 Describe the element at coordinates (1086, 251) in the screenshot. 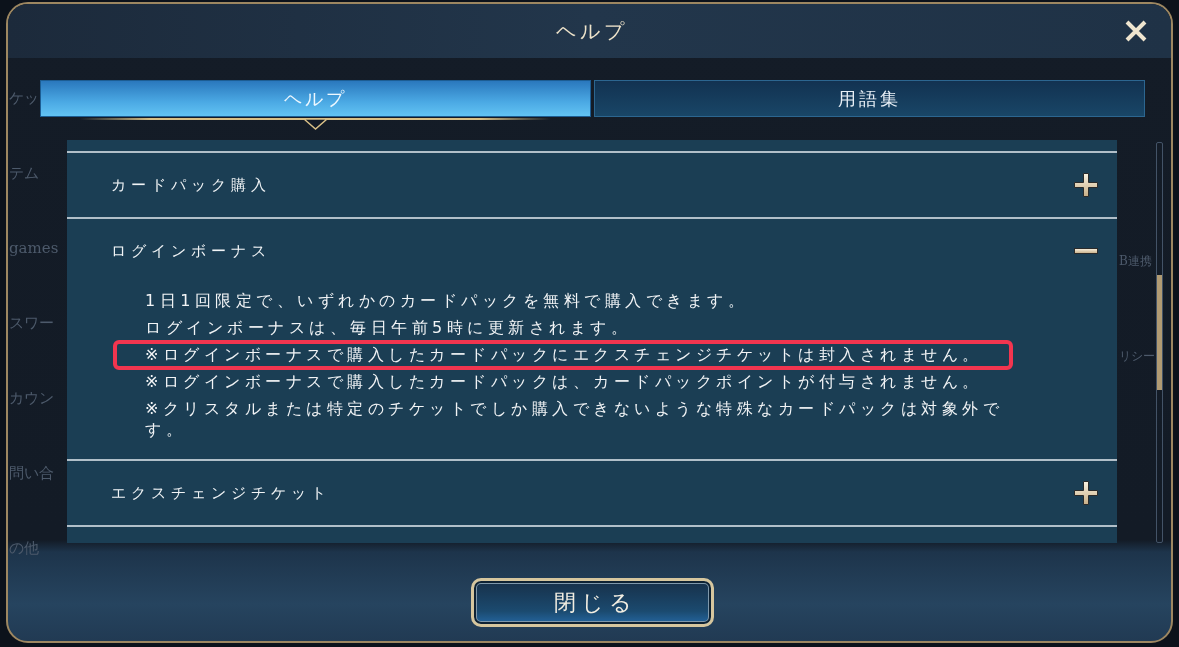

I see `minus-icon` at that location.